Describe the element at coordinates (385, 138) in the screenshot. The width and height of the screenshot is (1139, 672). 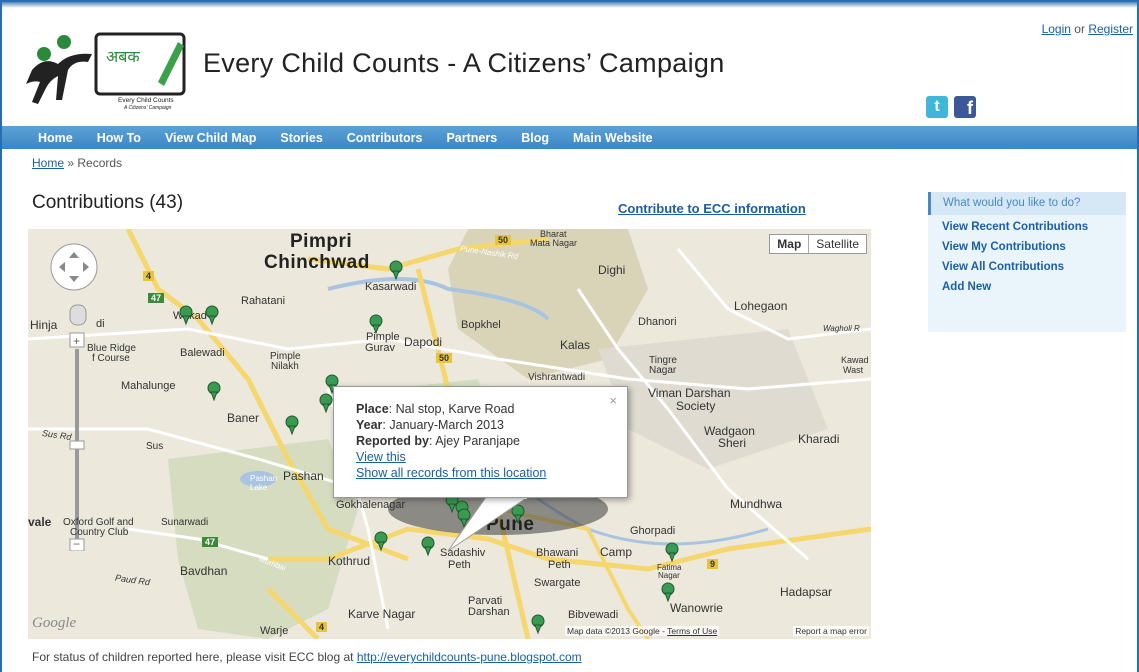
I see `nav-contributors: Contributors` at that location.